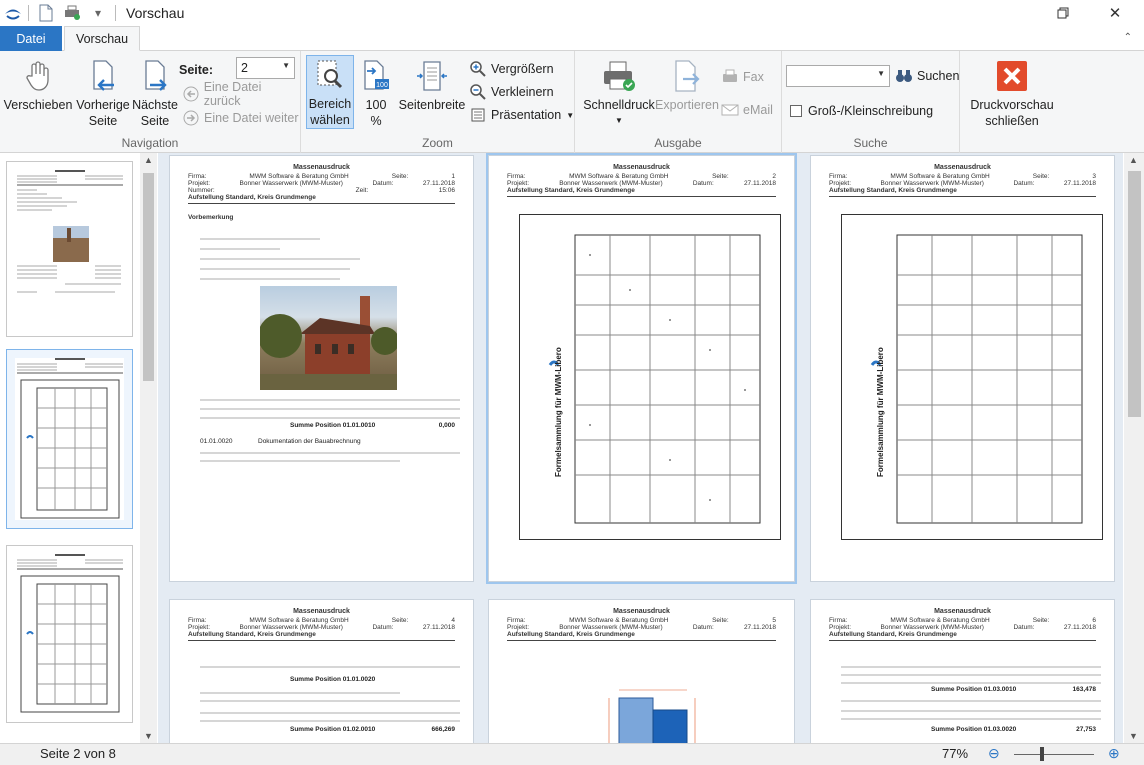 This screenshot has height=765, width=1144. Describe the element at coordinates (478, 92) in the screenshot. I see `zoom-out-icon` at that location.